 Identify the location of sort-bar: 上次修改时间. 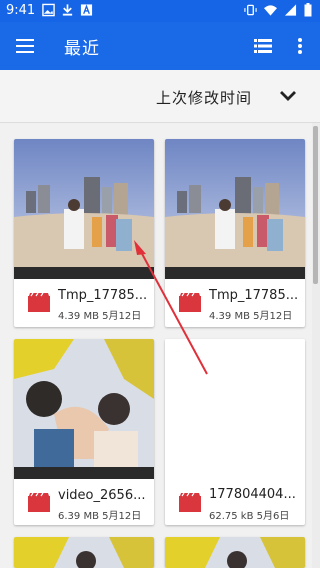
(160, 96).